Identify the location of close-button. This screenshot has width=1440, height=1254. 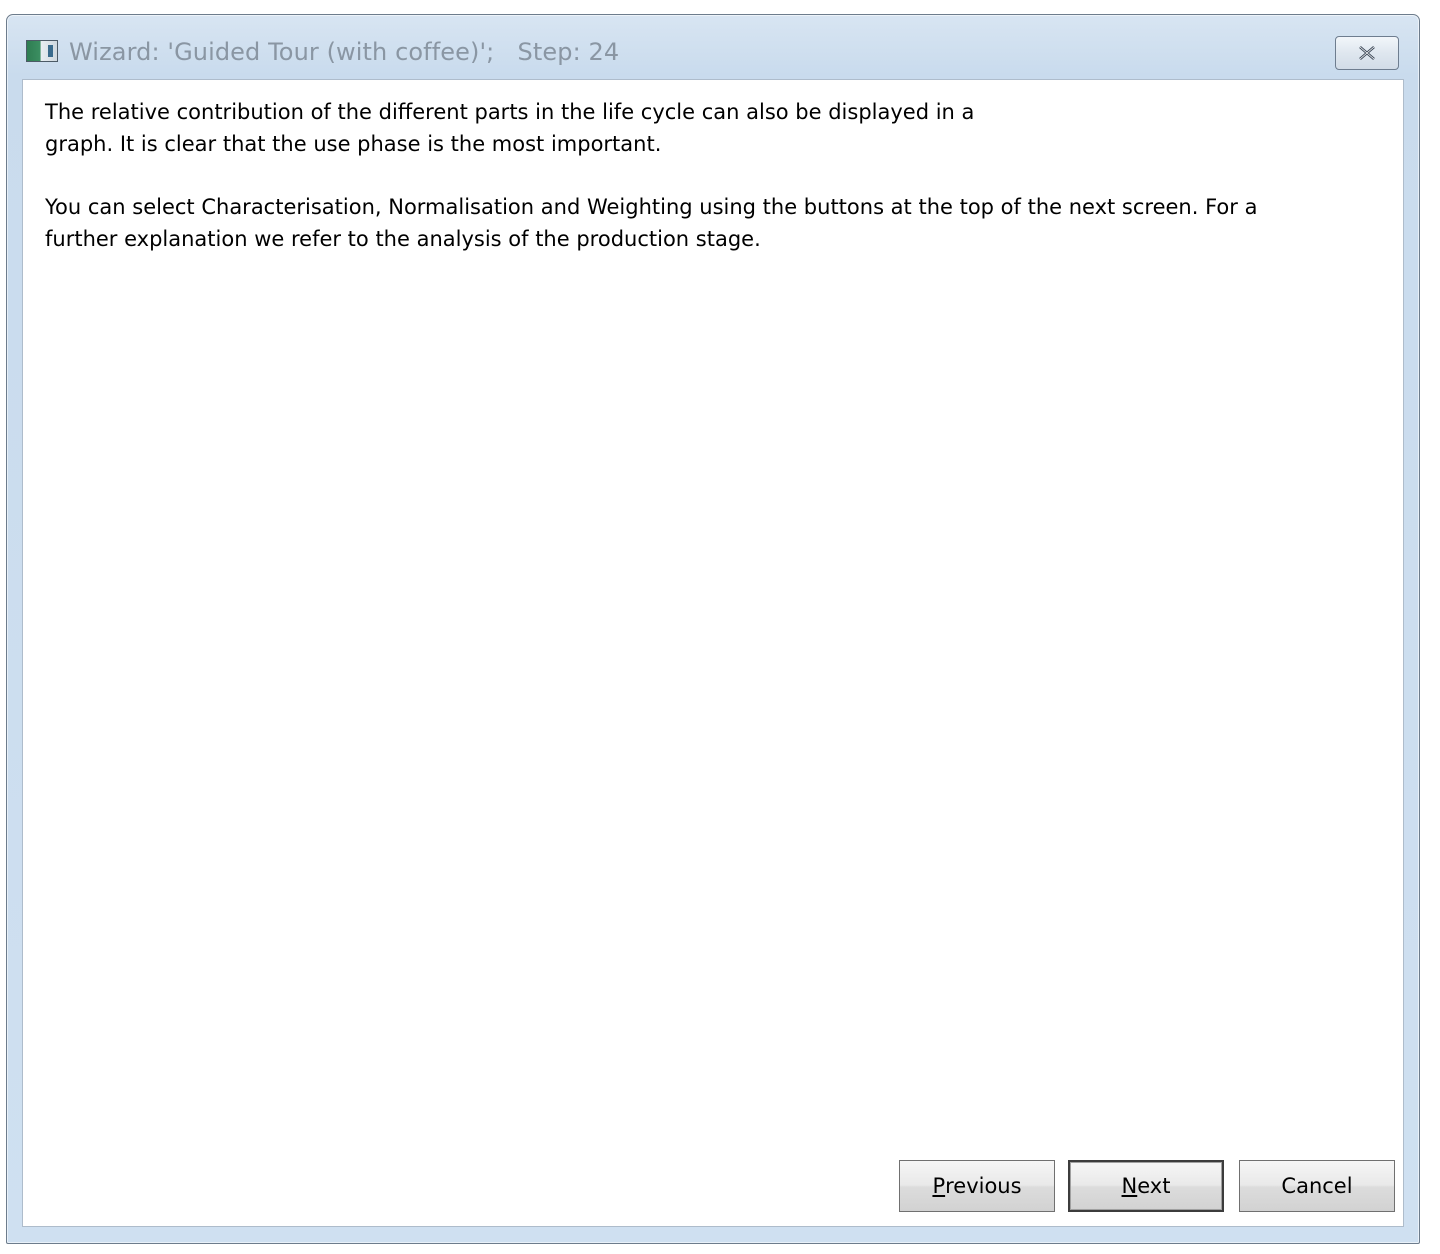
(1367, 53).